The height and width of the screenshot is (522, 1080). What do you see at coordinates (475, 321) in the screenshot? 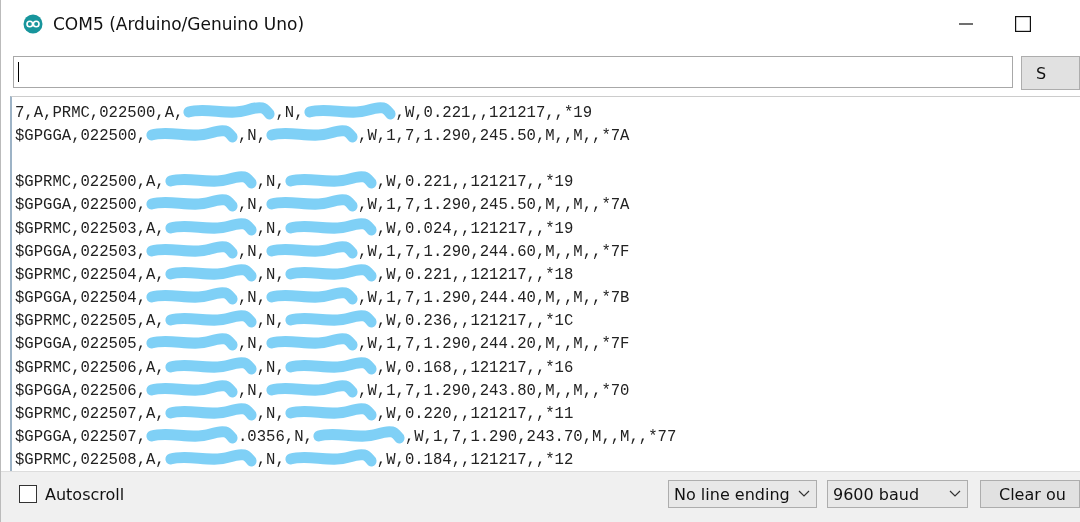
I see `output-text: ,W,0.236,,121217,,*1C` at bounding box center [475, 321].